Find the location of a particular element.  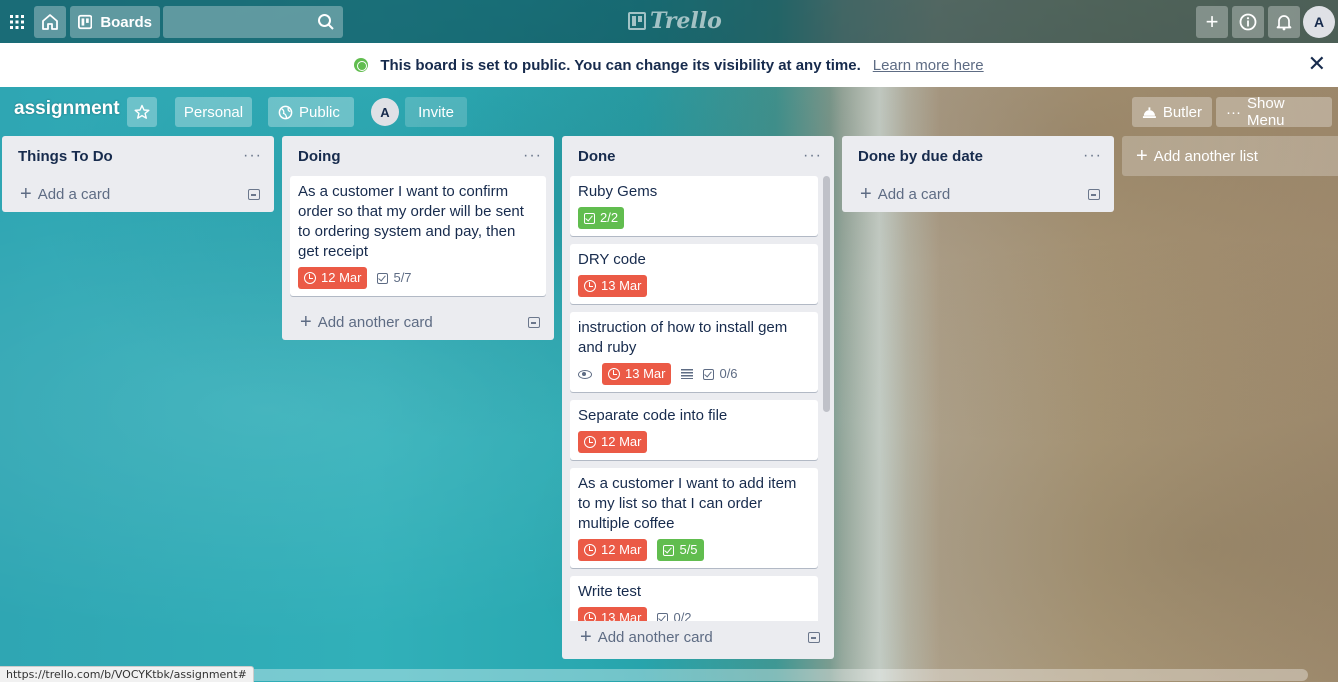

list-header: Doing ··· is located at coordinates (418, 156).